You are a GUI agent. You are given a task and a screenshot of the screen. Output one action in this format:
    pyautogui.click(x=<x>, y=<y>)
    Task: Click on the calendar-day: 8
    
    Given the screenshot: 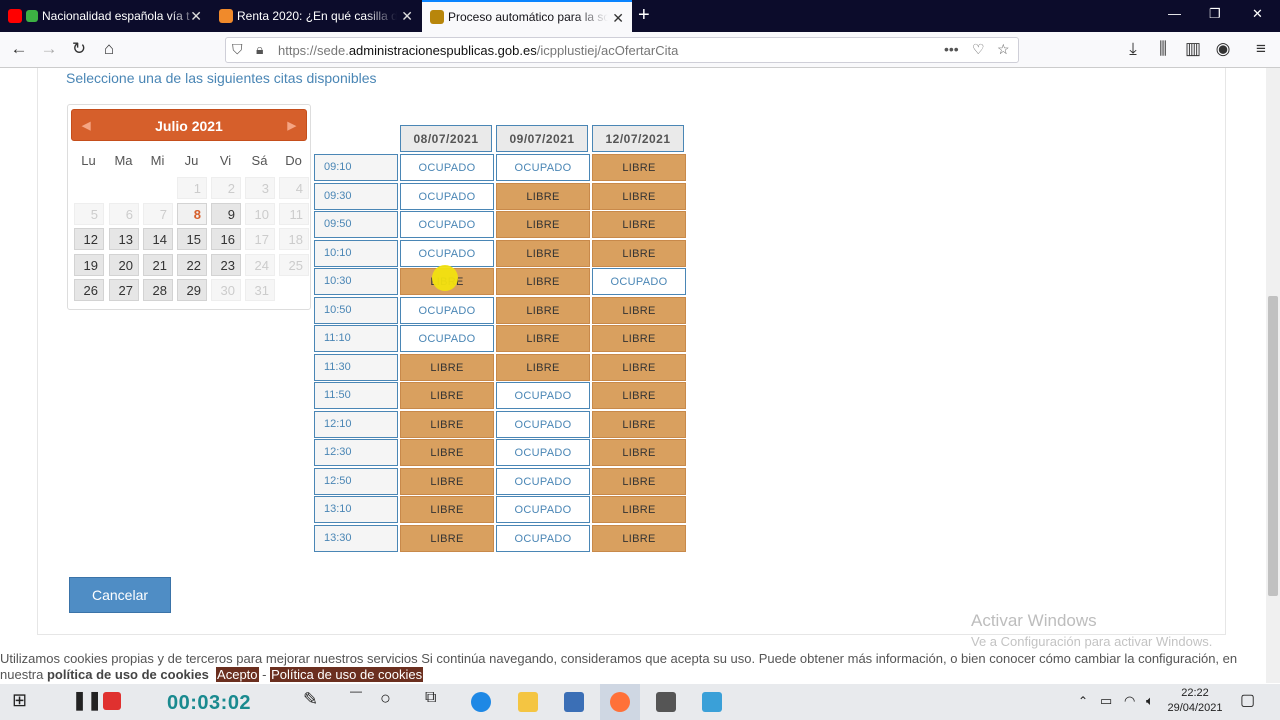 What is the action you would take?
    pyautogui.click(x=192, y=213)
    